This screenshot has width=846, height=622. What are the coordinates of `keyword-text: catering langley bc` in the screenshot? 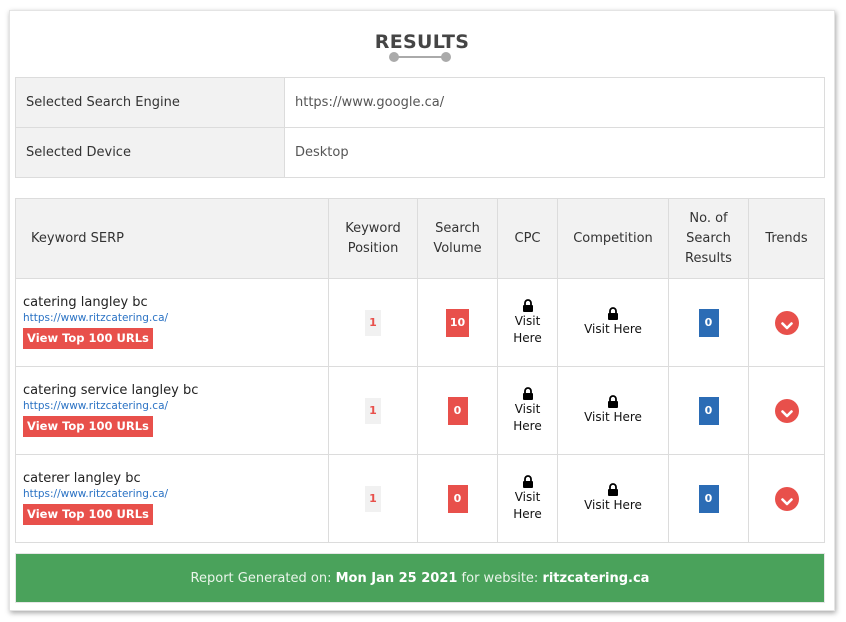 It's located at (85, 302).